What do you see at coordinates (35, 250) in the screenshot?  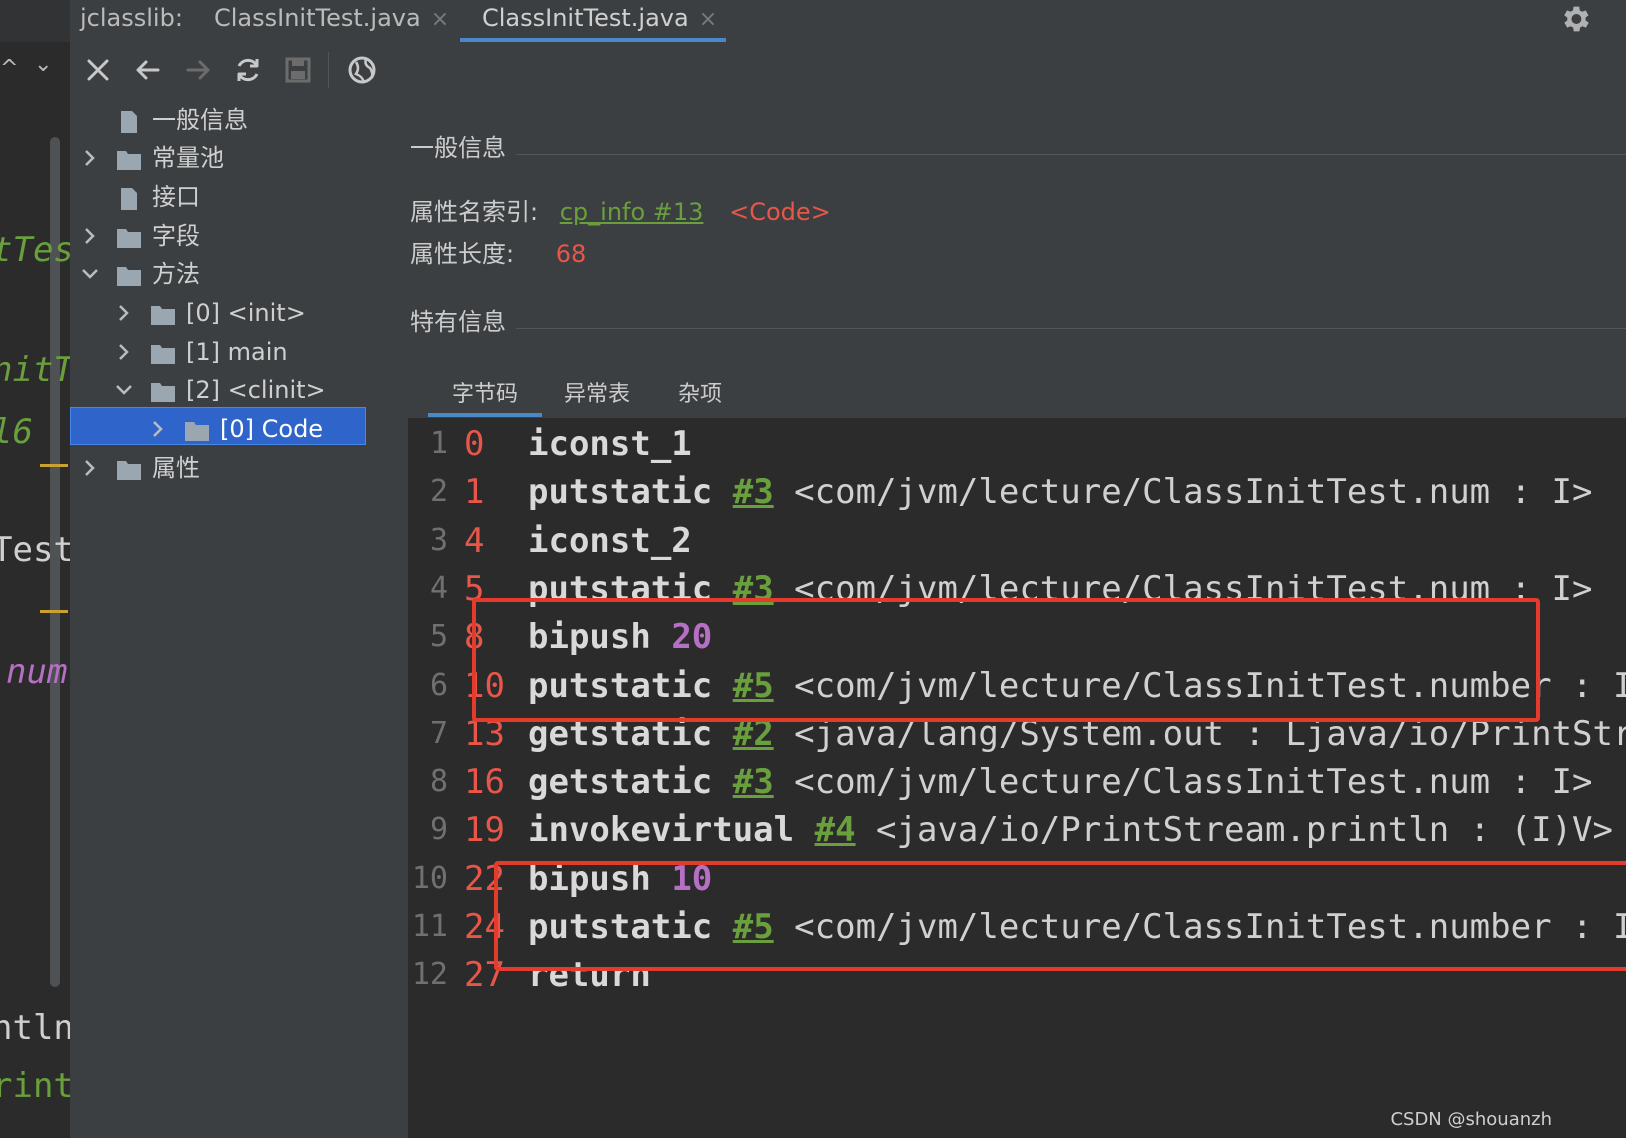 I see `code-fragment: tTes` at bounding box center [35, 250].